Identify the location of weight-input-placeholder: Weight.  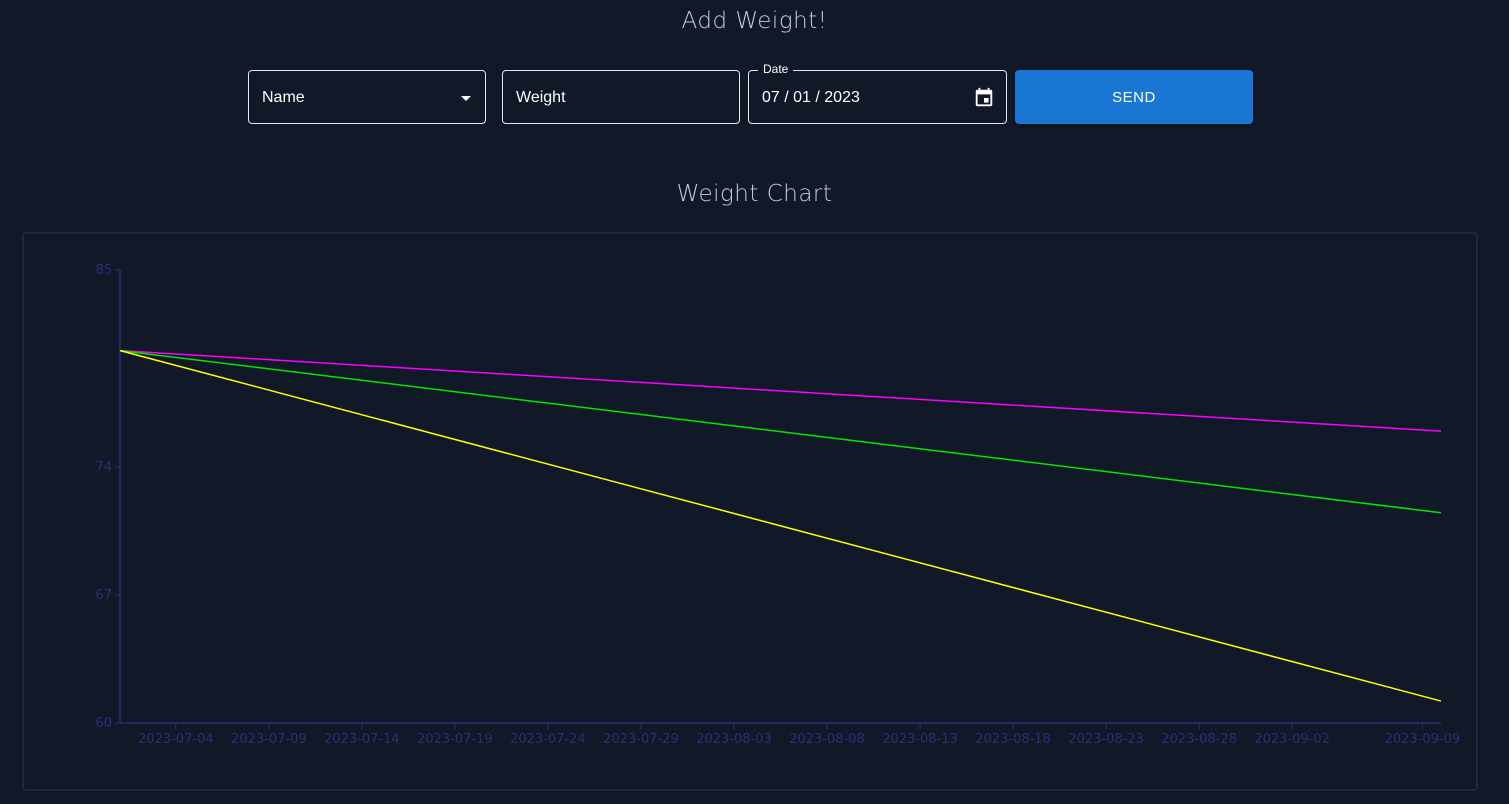
(541, 97).